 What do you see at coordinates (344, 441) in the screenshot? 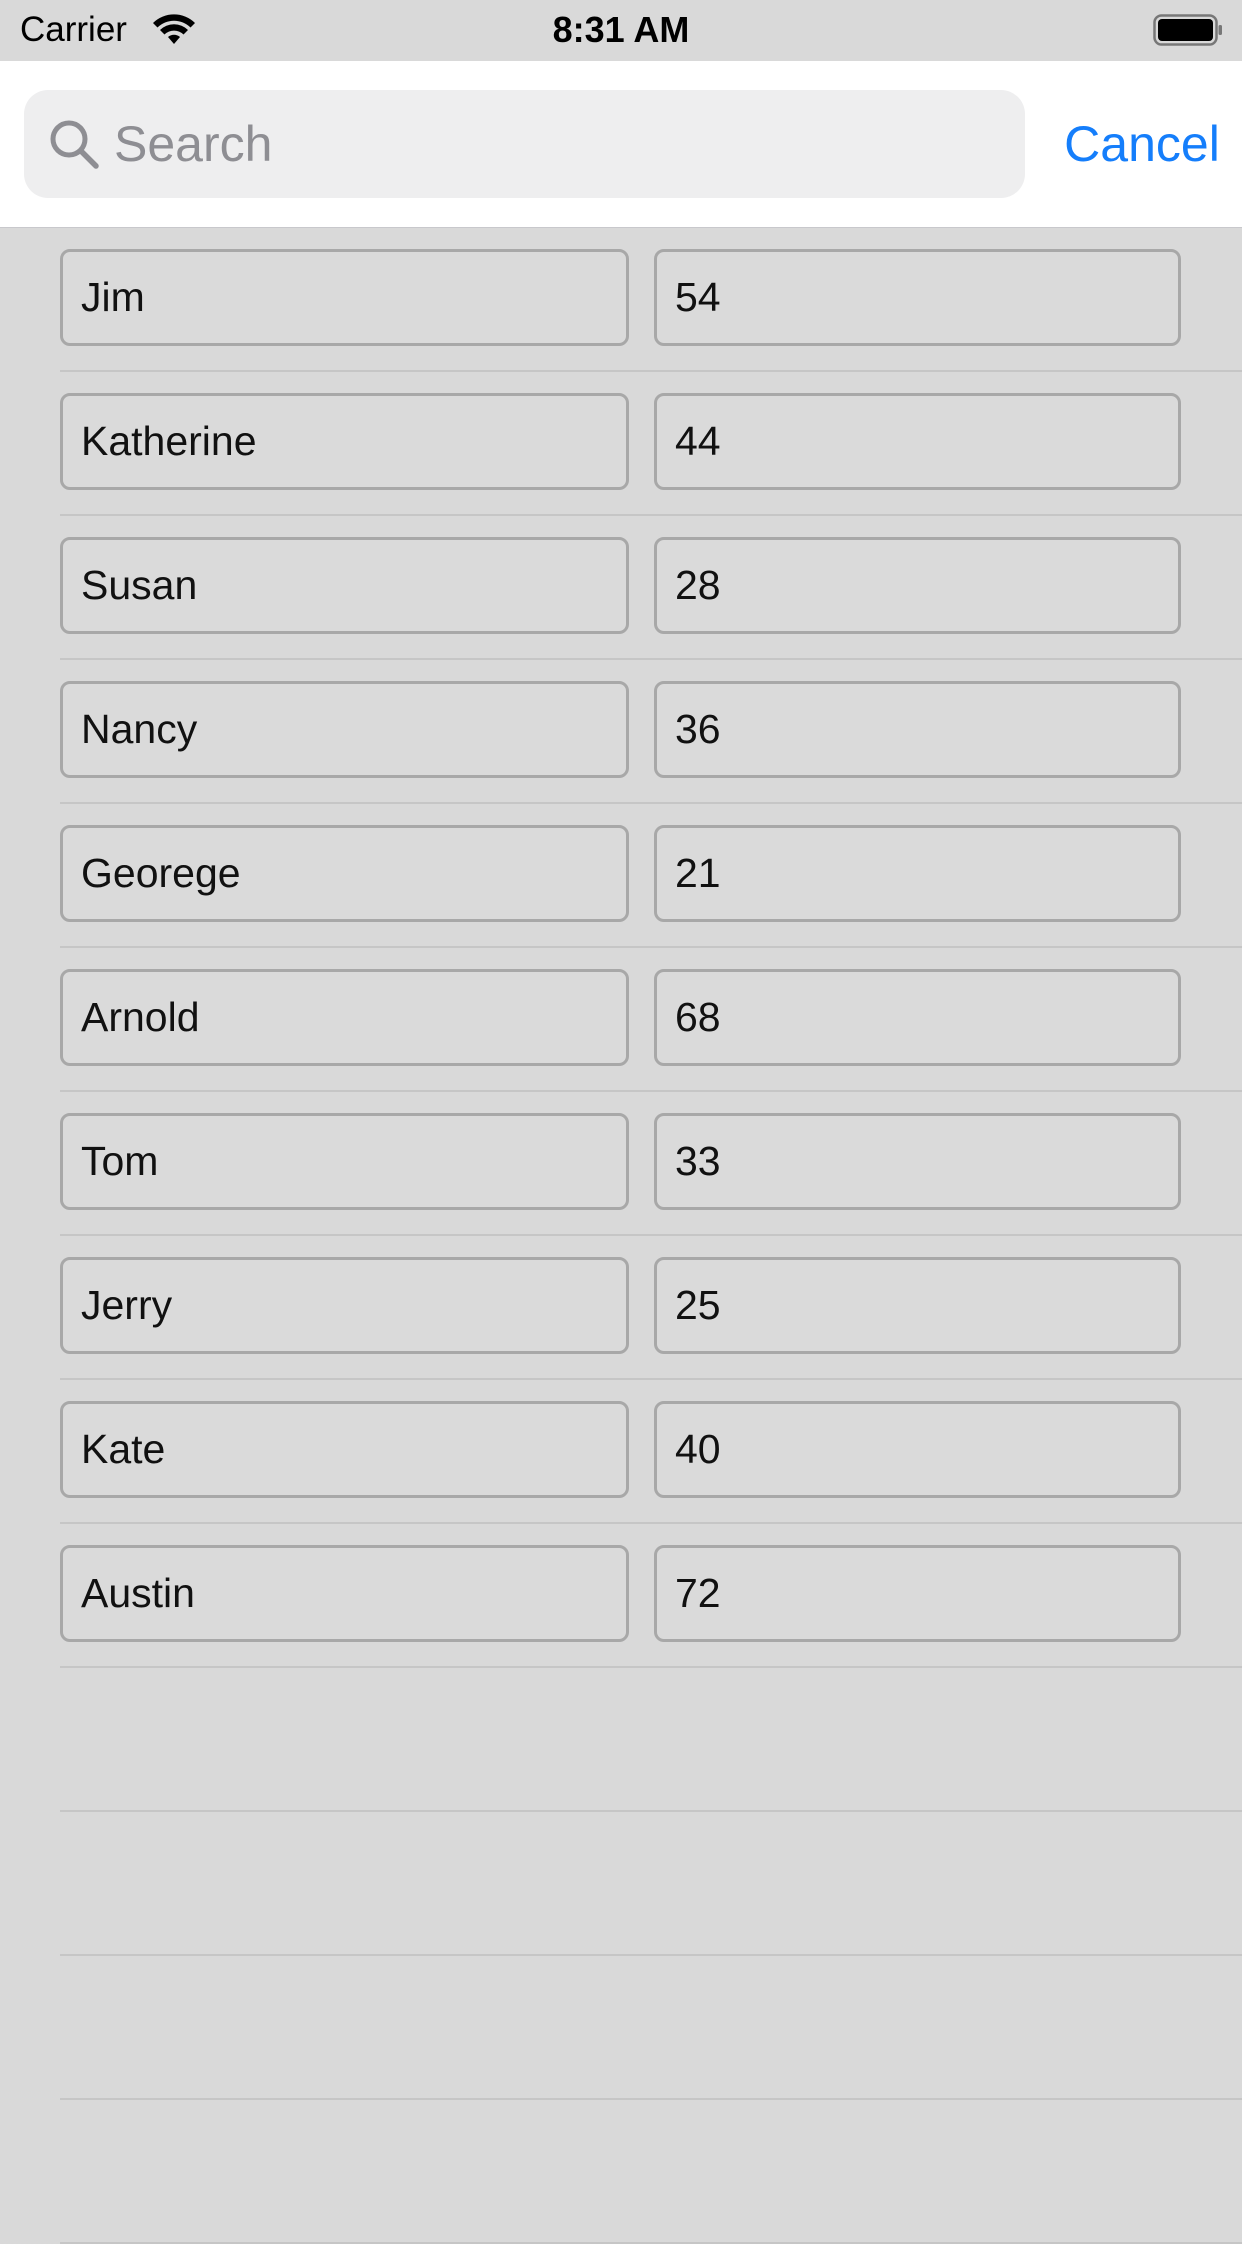
I see `name-field: Katherine` at bounding box center [344, 441].